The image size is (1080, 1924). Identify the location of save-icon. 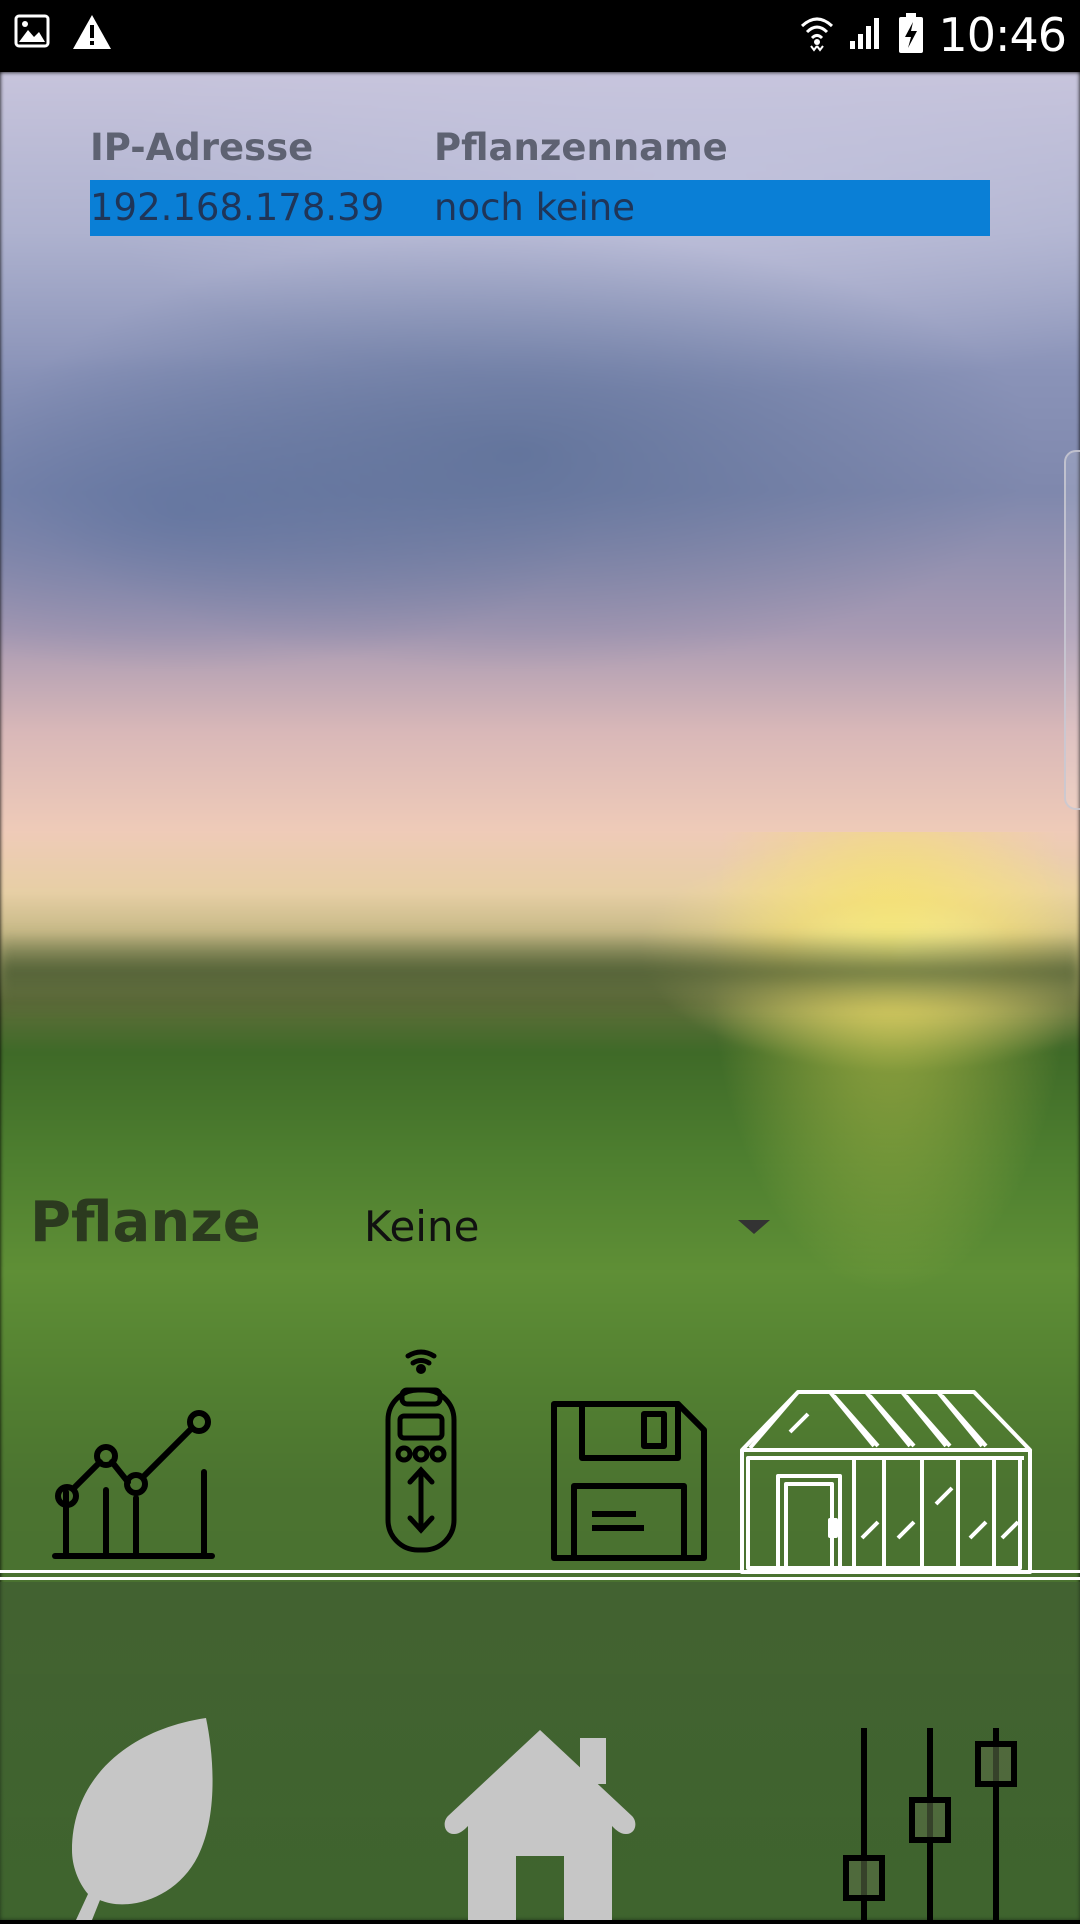
(629, 1481).